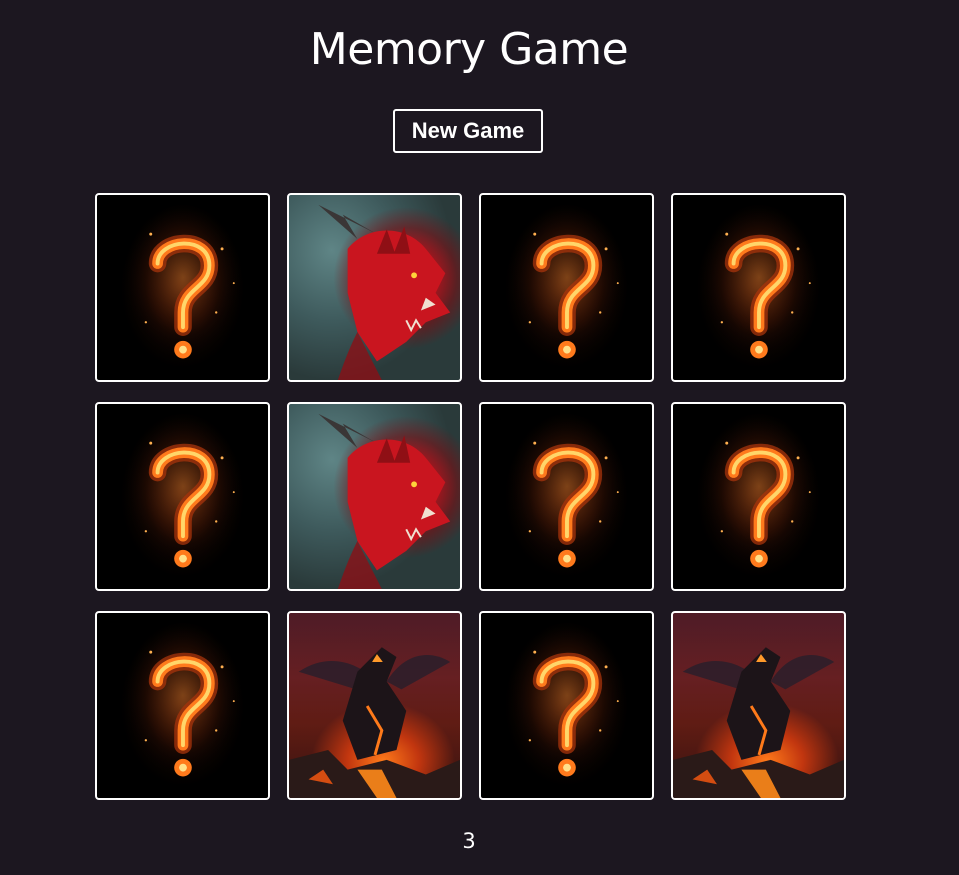 The image size is (959, 875). What do you see at coordinates (469, 841) in the screenshot?
I see `move-counter: 3` at bounding box center [469, 841].